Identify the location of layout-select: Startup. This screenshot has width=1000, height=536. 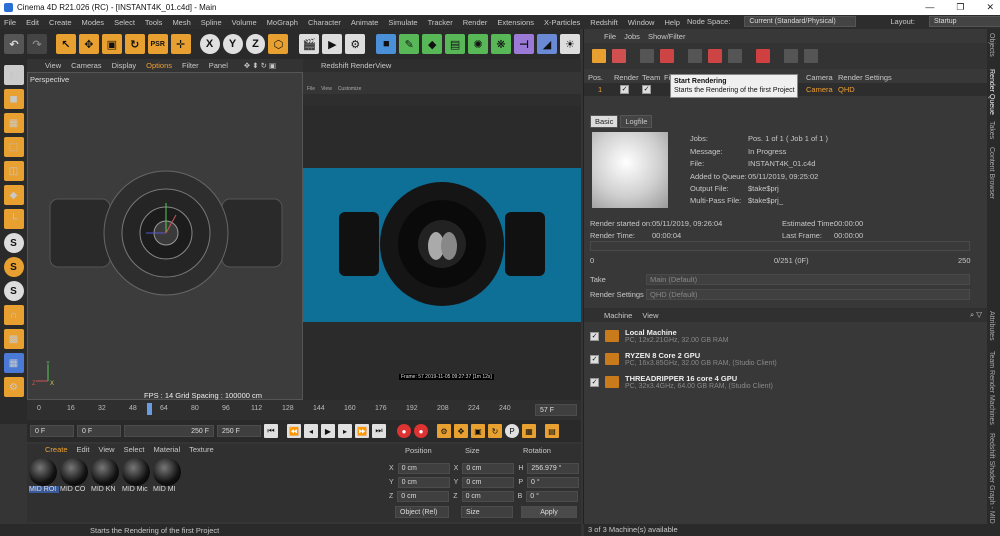
(964, 21).